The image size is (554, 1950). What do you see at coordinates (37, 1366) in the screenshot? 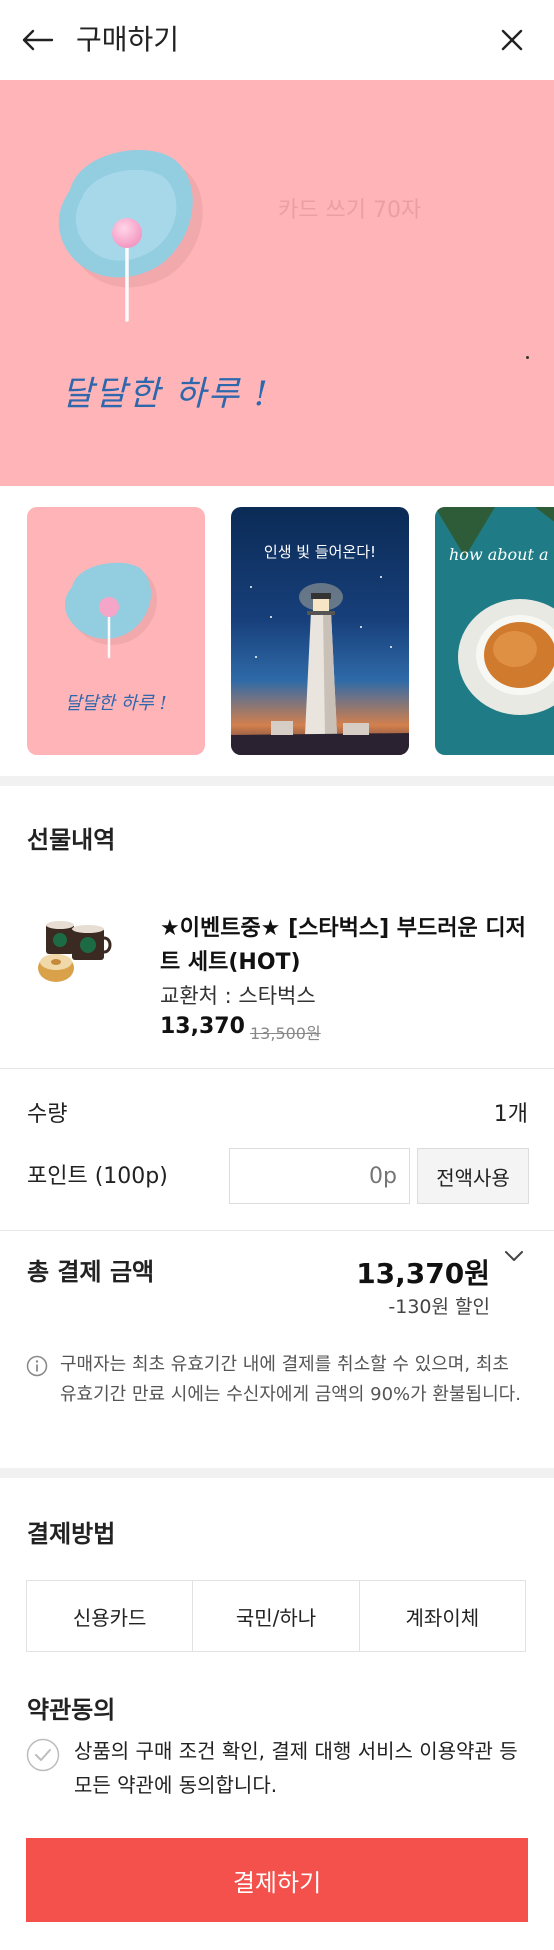
I see `info-icon` at bounding box center [37, 1366].